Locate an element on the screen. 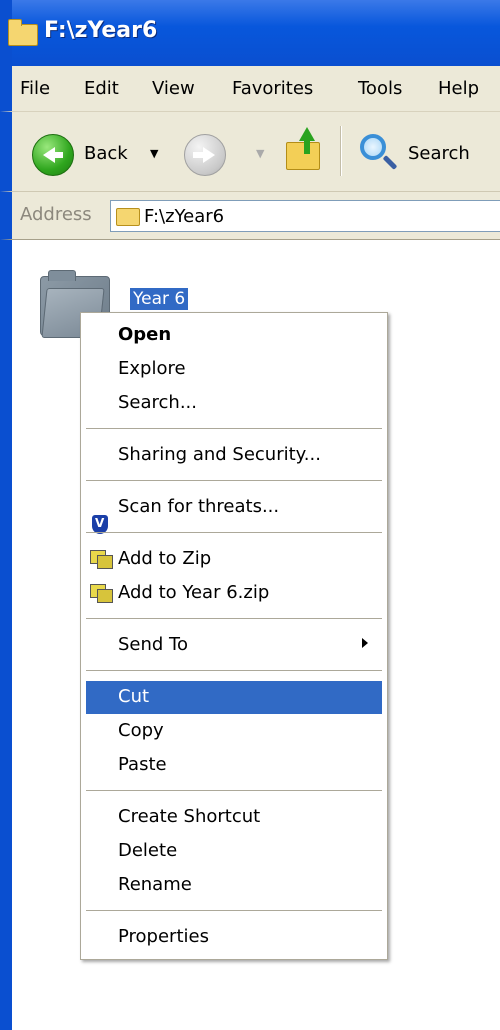 The width and height of the screenshot is (500, 1030). address-value: F:\zYear6 is located at coordinates (184, 216).